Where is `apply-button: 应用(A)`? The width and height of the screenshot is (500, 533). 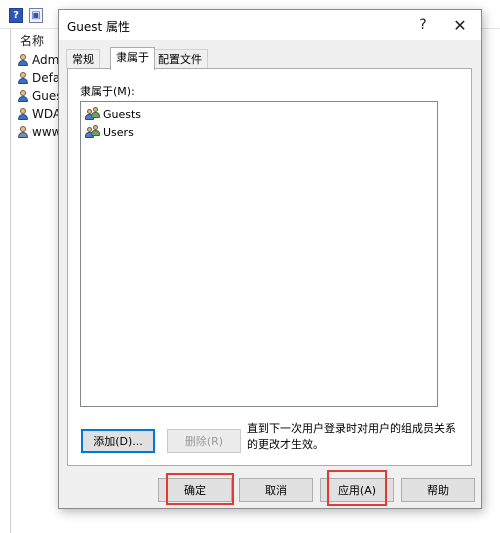 apply-button: 应用(A) is located at coordinates (357, 490).